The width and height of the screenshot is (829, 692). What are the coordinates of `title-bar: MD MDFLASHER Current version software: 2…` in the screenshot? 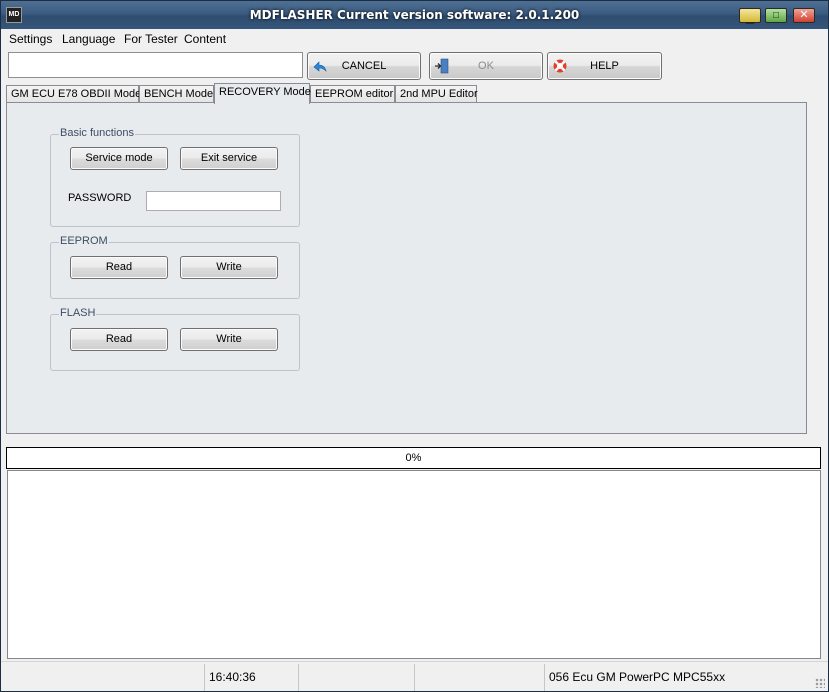 It's located at (414, 15).